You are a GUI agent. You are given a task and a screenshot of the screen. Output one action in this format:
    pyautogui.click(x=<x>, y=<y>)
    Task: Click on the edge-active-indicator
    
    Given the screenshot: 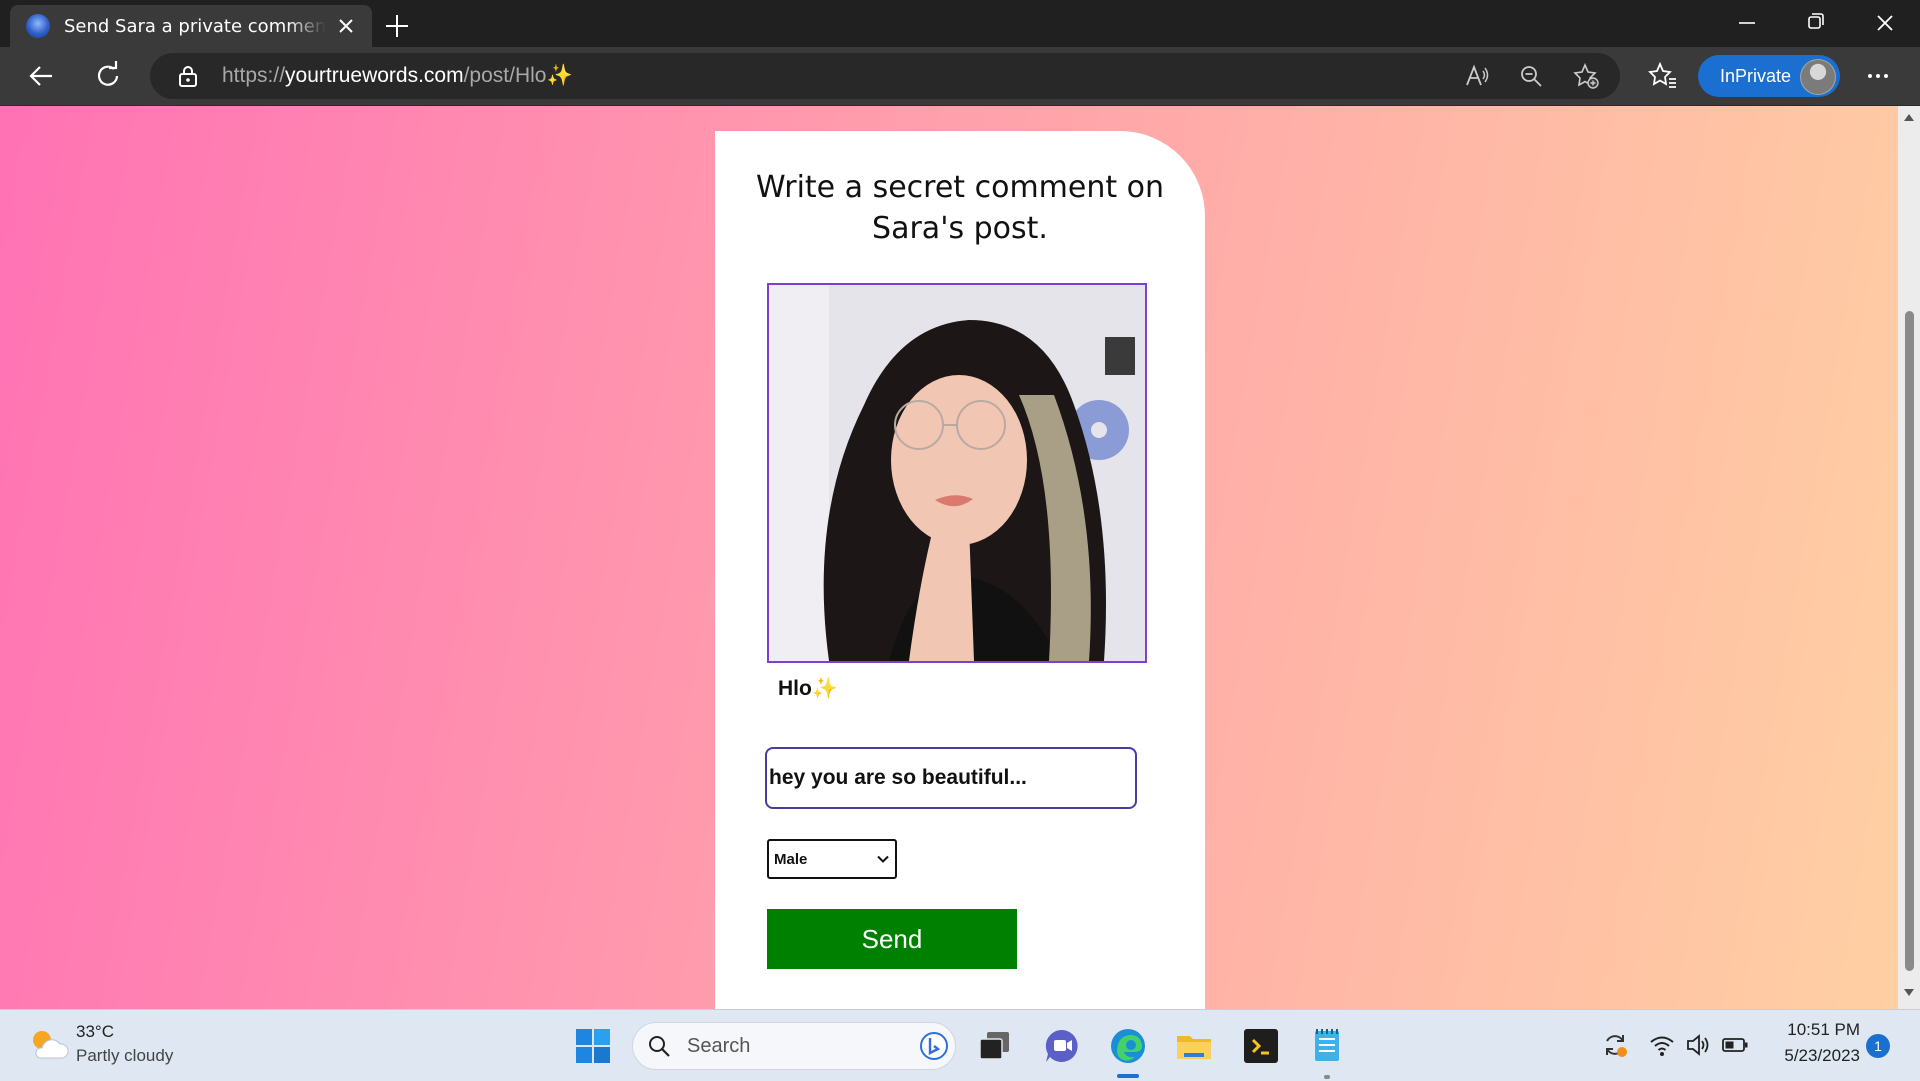 What is the action you would take?
    pyautogui.click(x=1128, y=1076)
    